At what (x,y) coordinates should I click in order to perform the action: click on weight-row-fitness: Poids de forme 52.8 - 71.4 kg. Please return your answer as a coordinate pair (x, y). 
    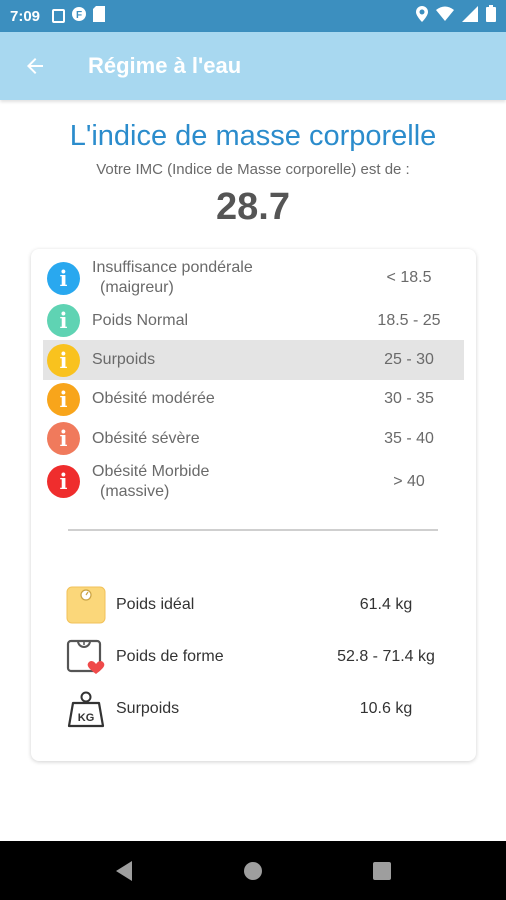
    Looking at the image, I should click on (261, 657).